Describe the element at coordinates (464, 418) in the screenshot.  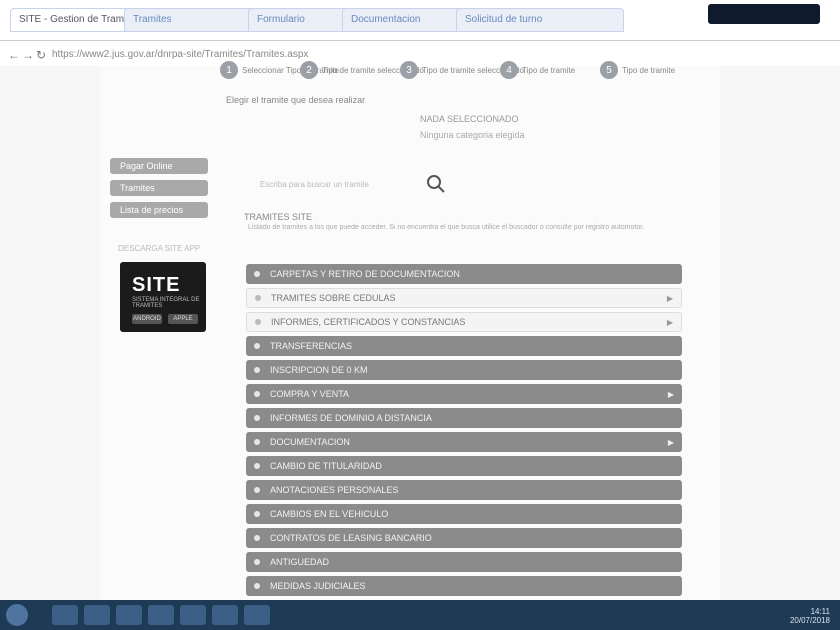
I see `accordion-item: INFORMES DE DOMINIO A DISTANCIA` at that location.